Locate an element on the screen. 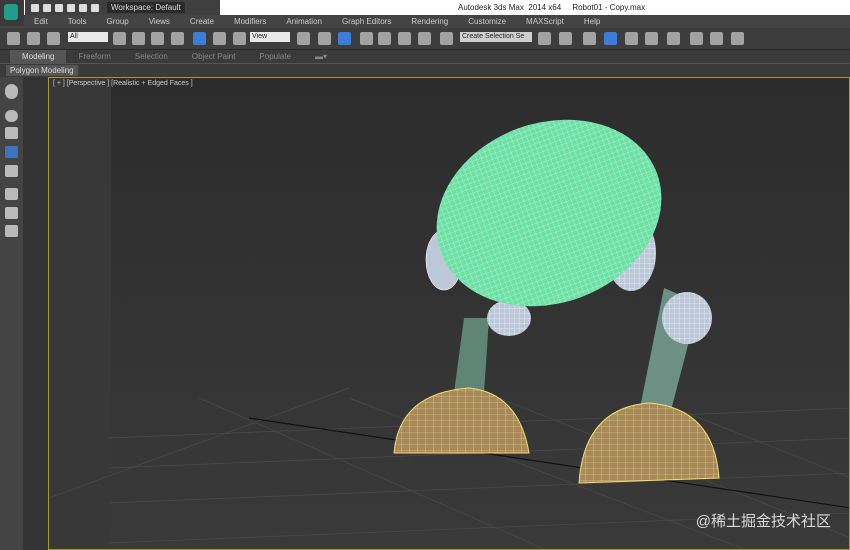 This screenshot has width=850, height=550. tab-selection: Selection is located at coordinates (151, 56).